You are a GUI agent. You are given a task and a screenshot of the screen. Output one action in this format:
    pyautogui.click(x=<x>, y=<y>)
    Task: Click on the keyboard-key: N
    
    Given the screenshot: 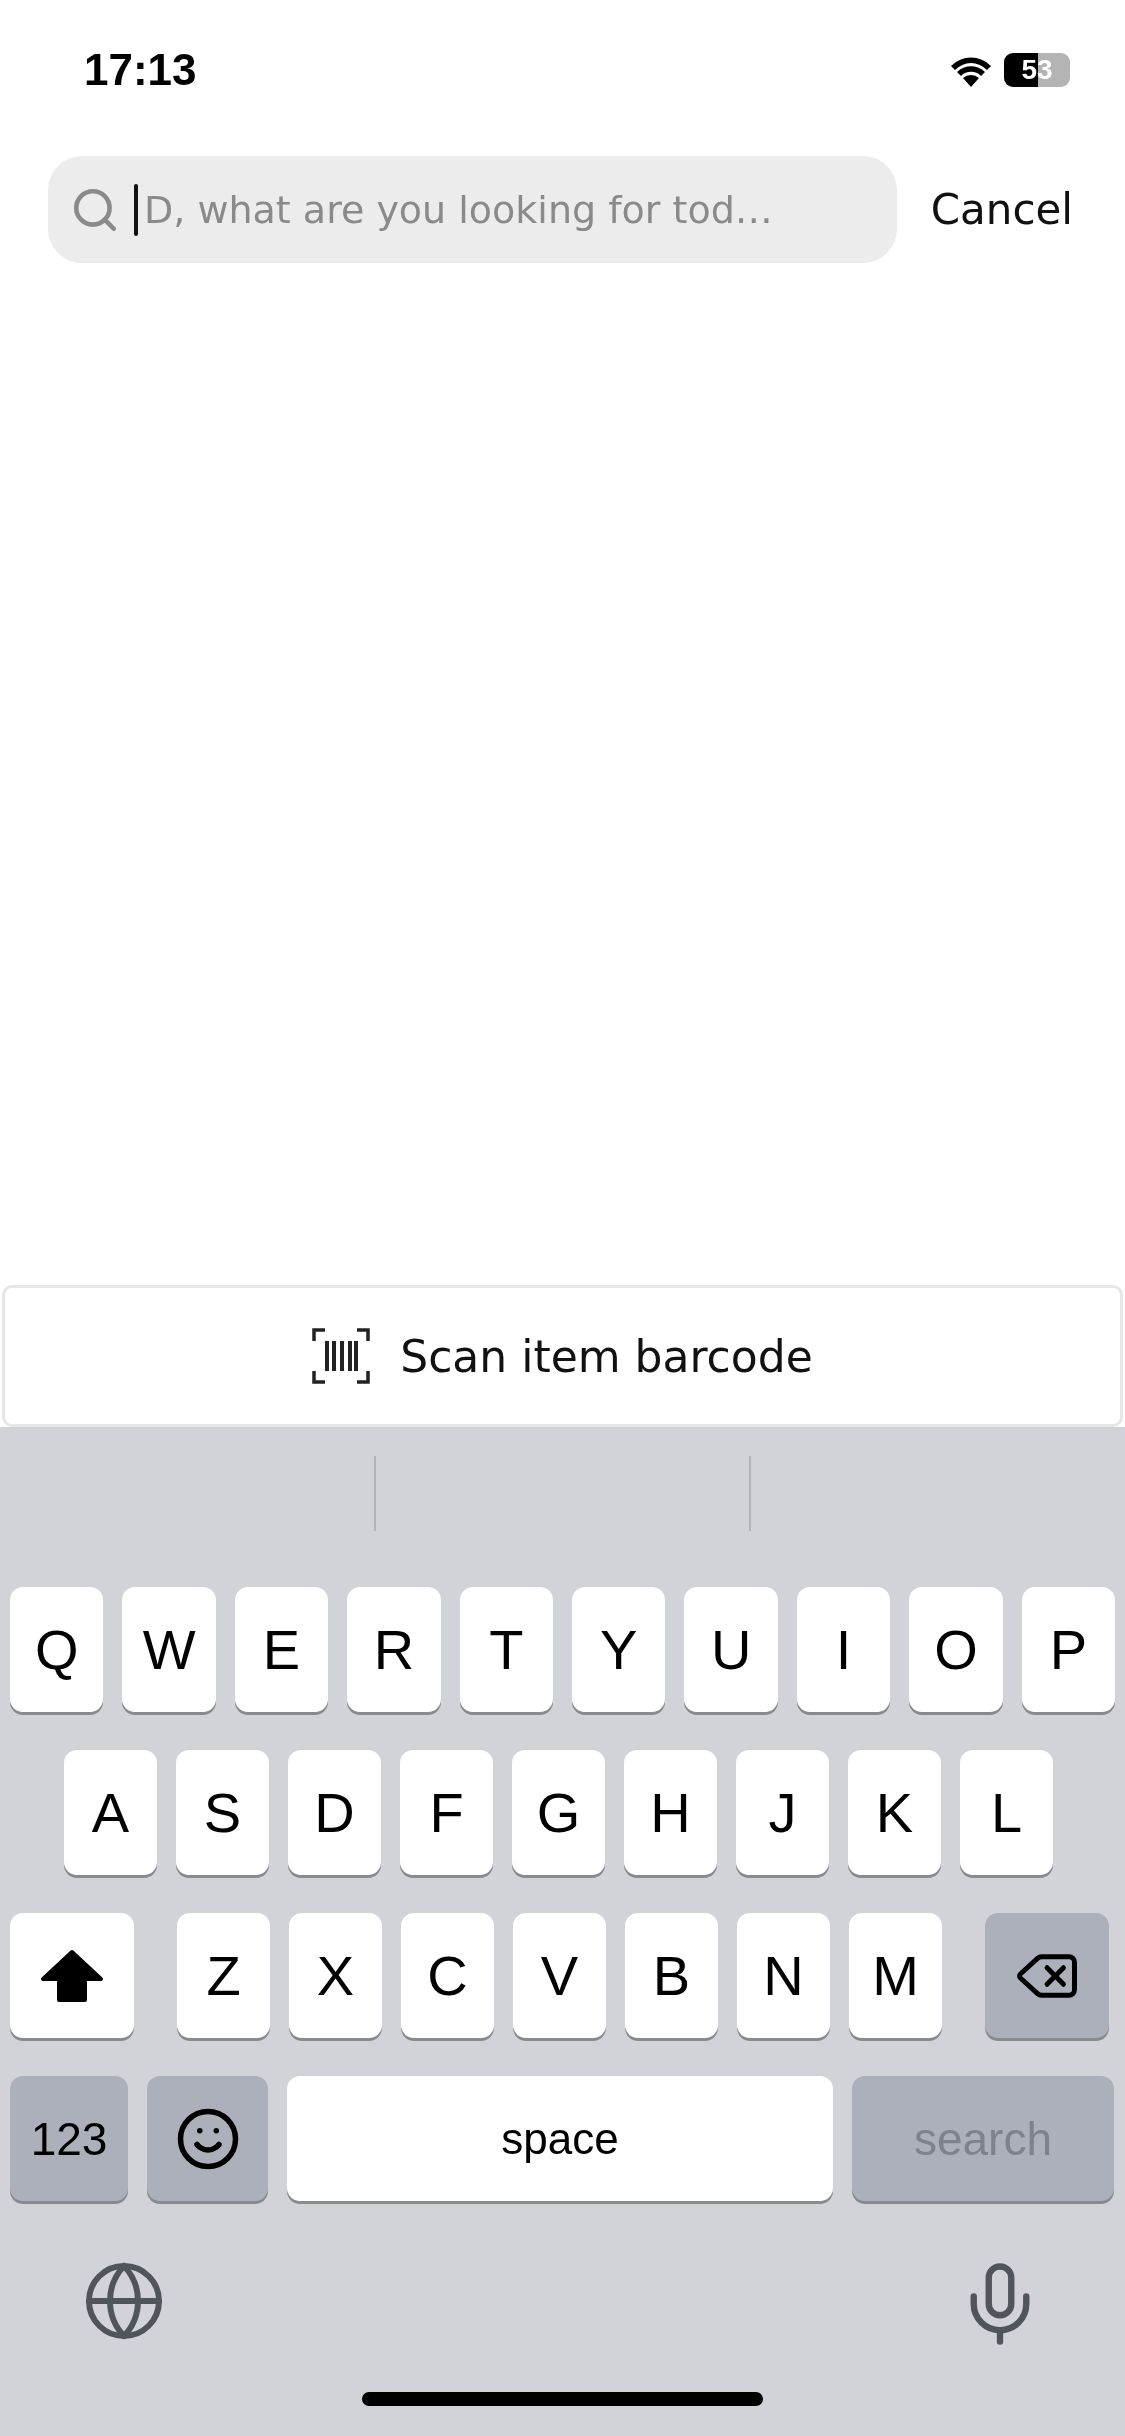 What is the action you would take?
    pyautogui.click(x=783, y=1975)
    